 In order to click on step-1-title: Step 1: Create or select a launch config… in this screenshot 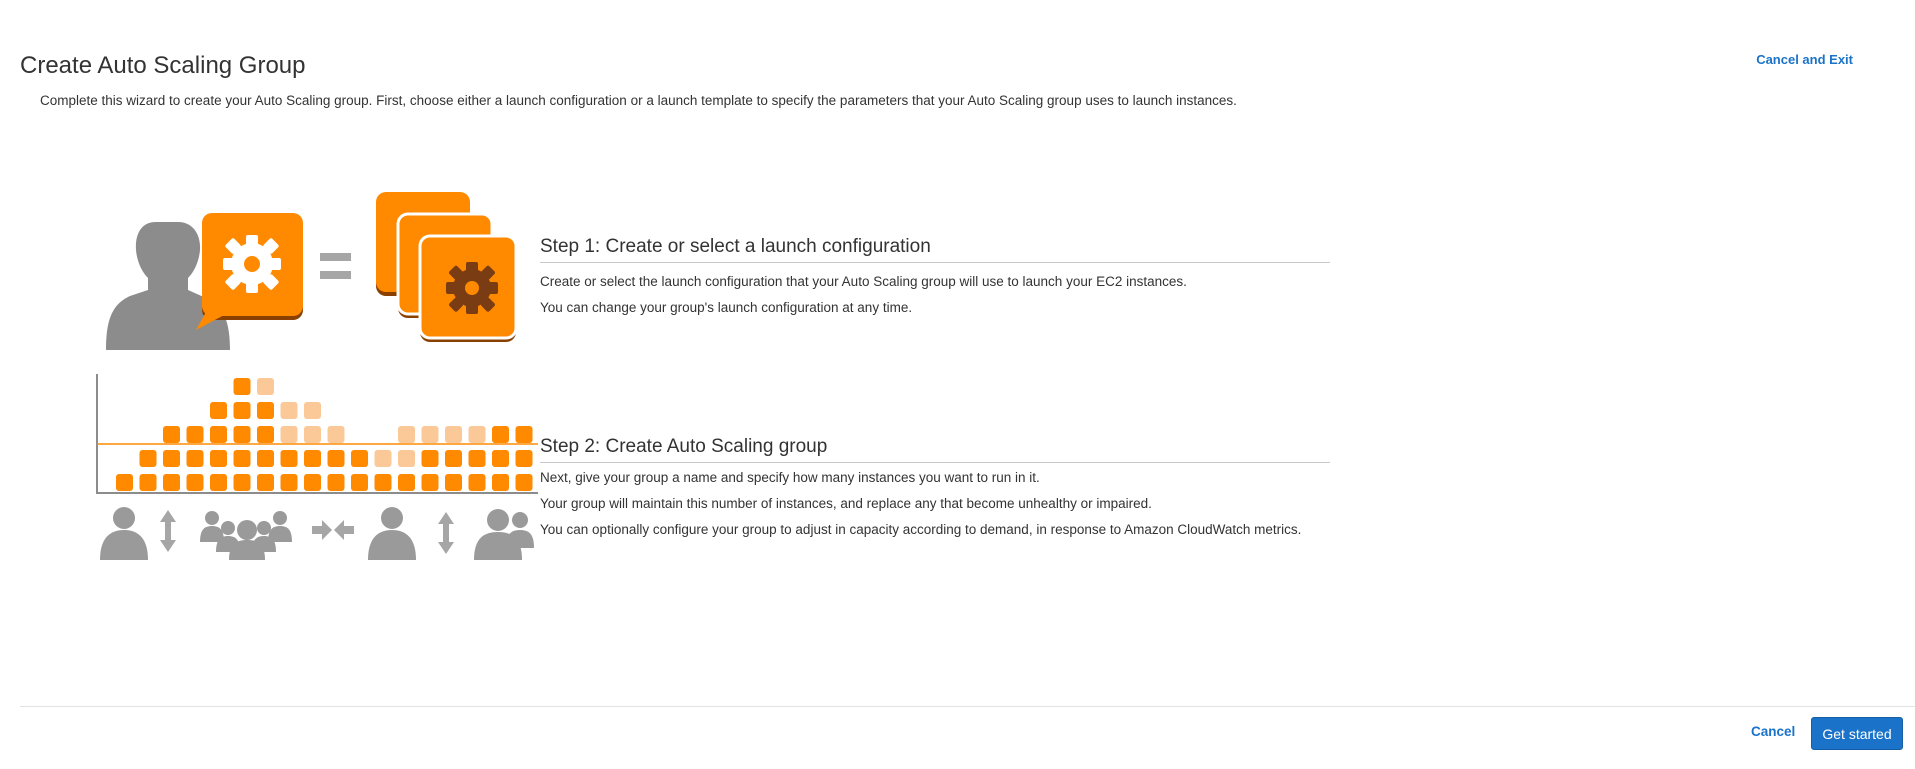, I will do `click(935, 249)`.